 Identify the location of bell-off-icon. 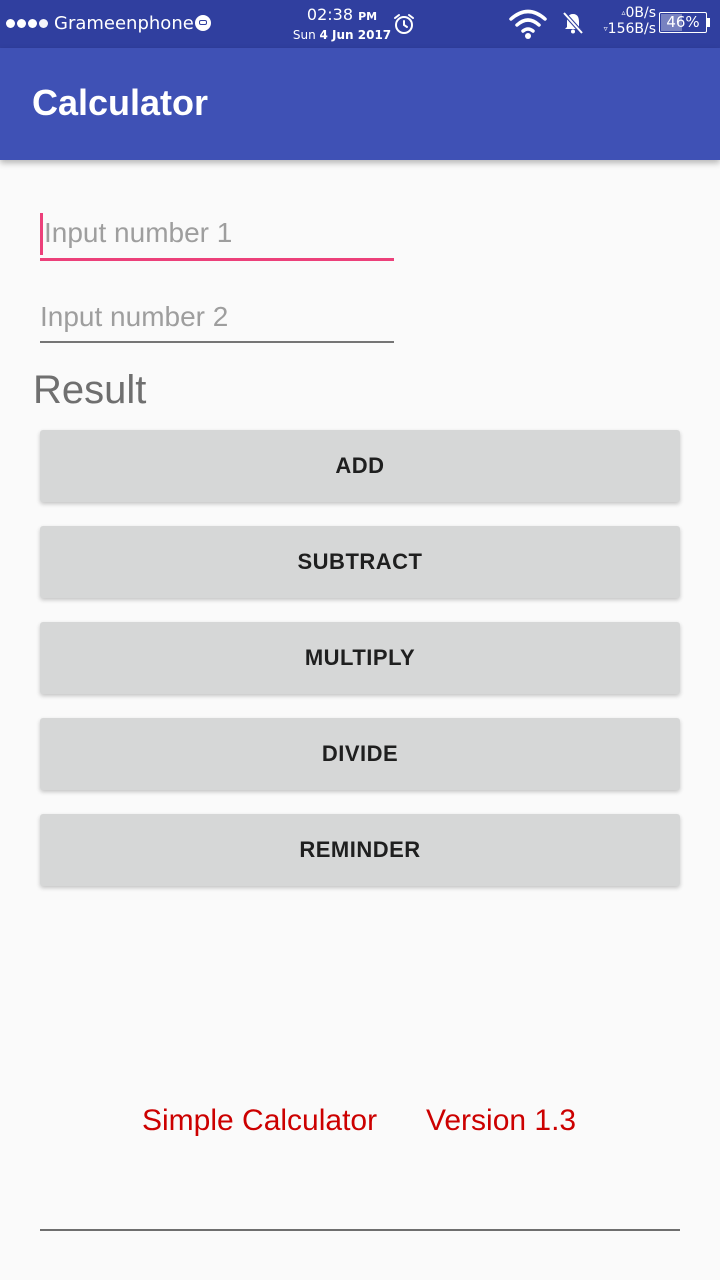
(573, 23).